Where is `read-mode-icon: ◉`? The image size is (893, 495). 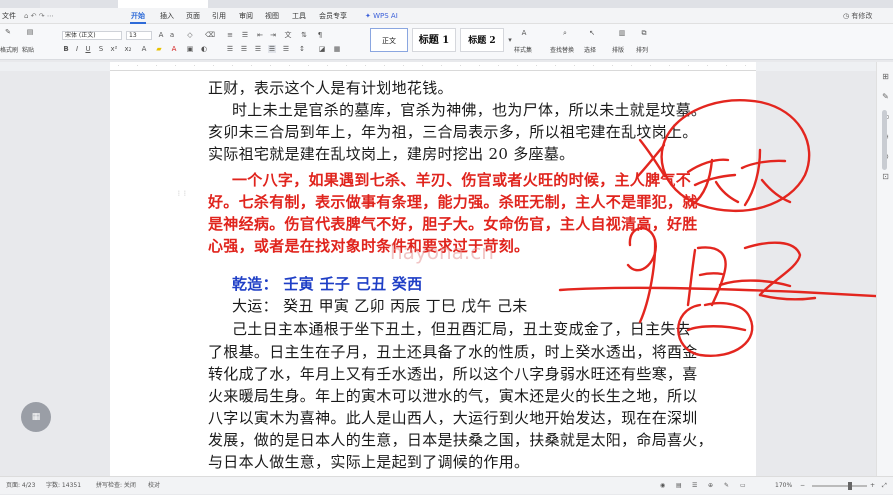 read-mode-icon: ◉ is located at coordinates (662, 486).